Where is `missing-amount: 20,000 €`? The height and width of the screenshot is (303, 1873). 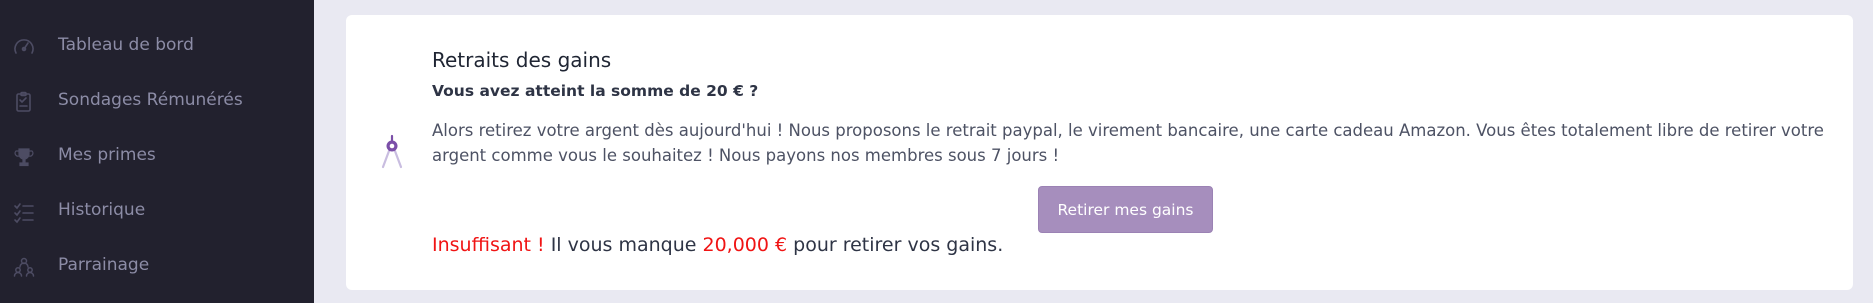
missing-amount: 20,000 € is located at coordinates (745, 245).